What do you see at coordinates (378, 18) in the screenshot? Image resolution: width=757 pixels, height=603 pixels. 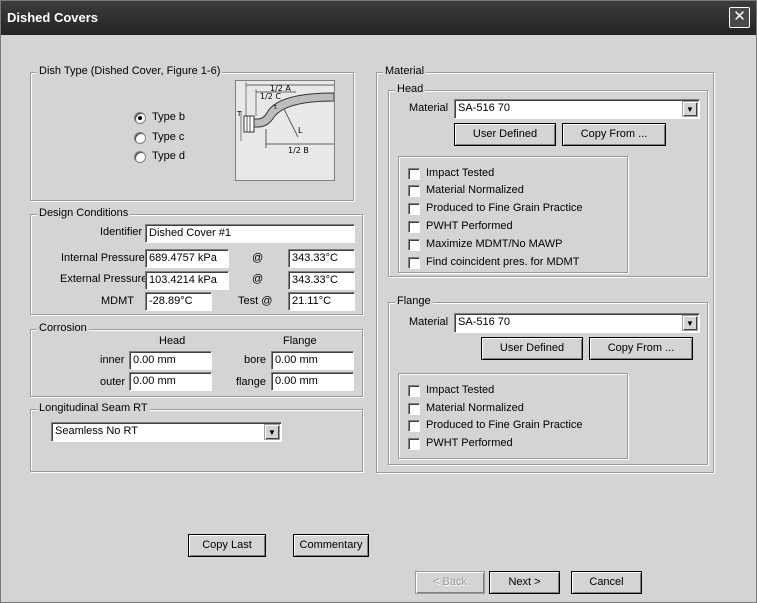 I see `title-bar: Dished Covers ✕` at bounding box center [378, 18].